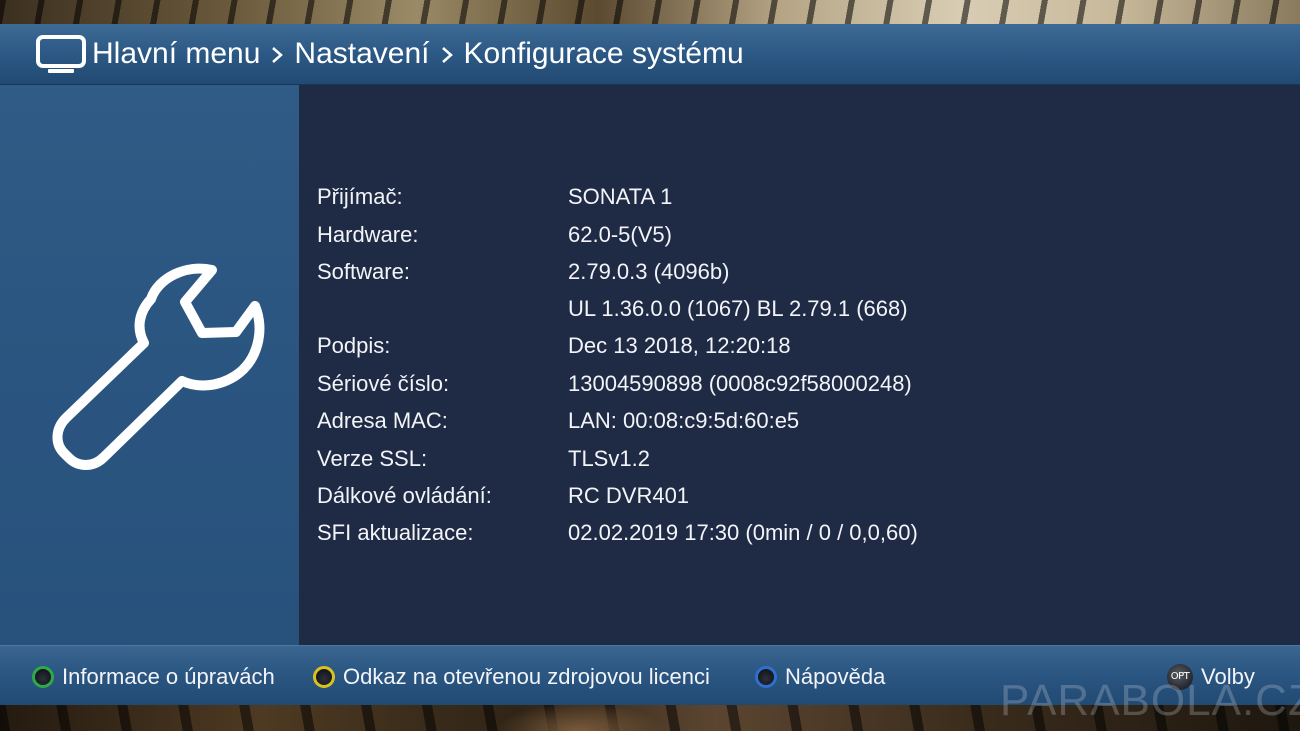  Describe the element at coordinates (43, 677) in the screenshot. I see `green-key-icon` at that location.